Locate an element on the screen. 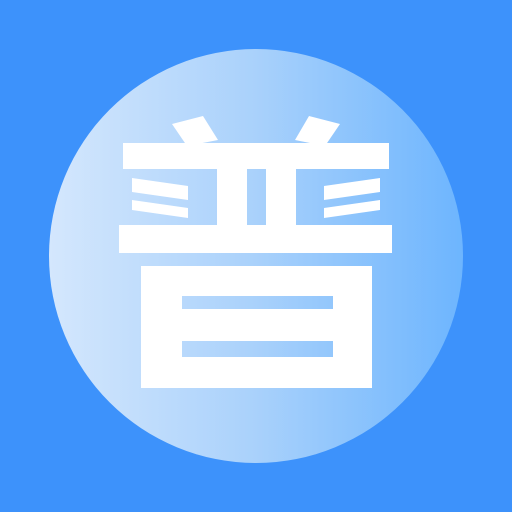  glyph-stroke-bottom is located at coordinates (255, 239).